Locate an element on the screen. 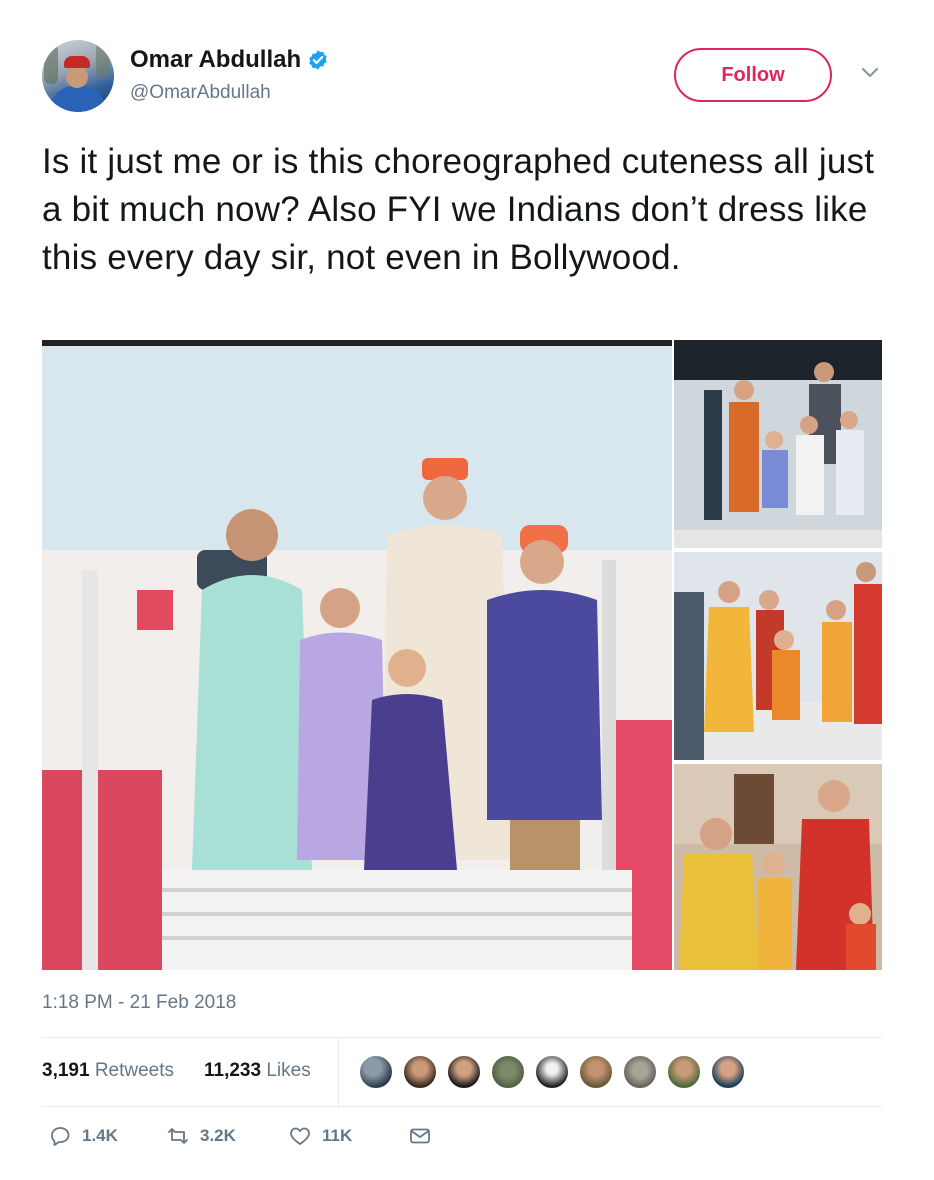  user-handle: @OmarAbdullah is located at coordinates (200, 93).